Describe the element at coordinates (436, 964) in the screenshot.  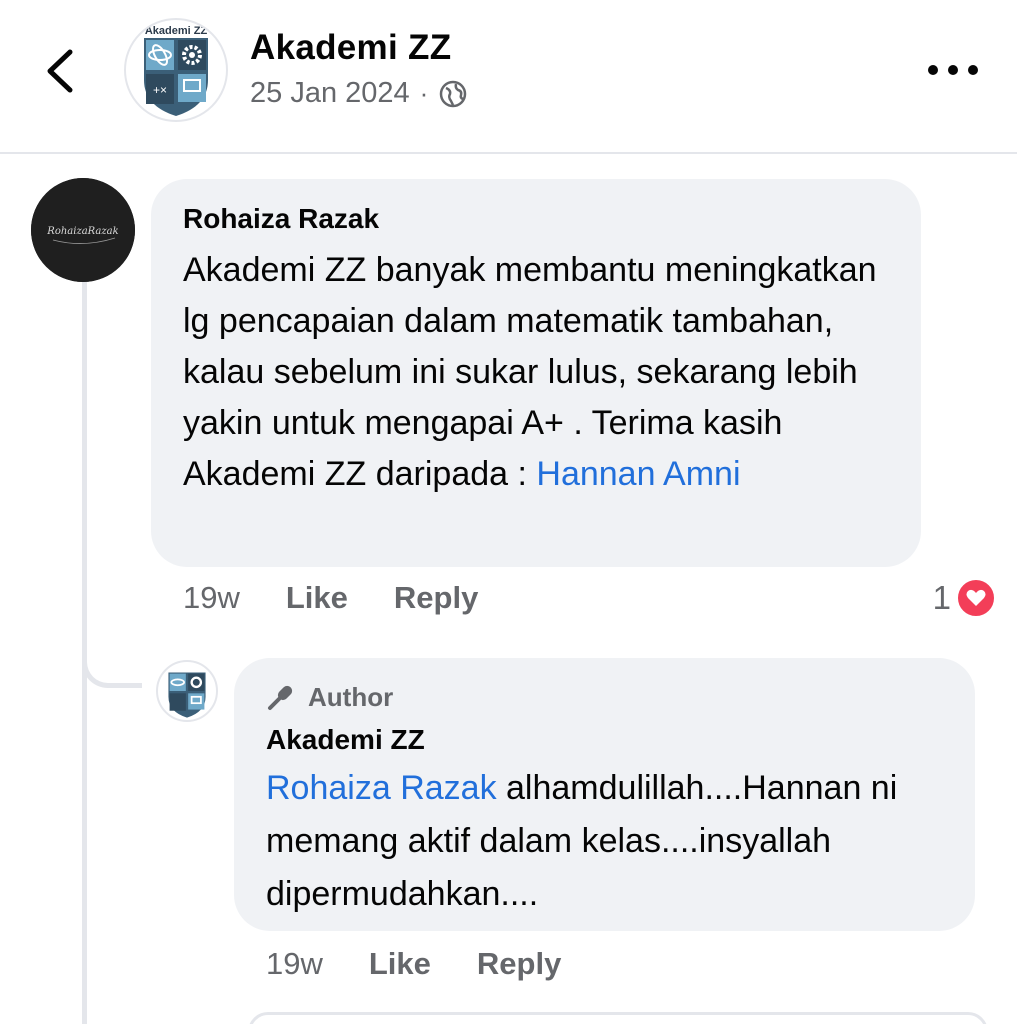
I see `reply-actions: 19w Like Reply` at that location.